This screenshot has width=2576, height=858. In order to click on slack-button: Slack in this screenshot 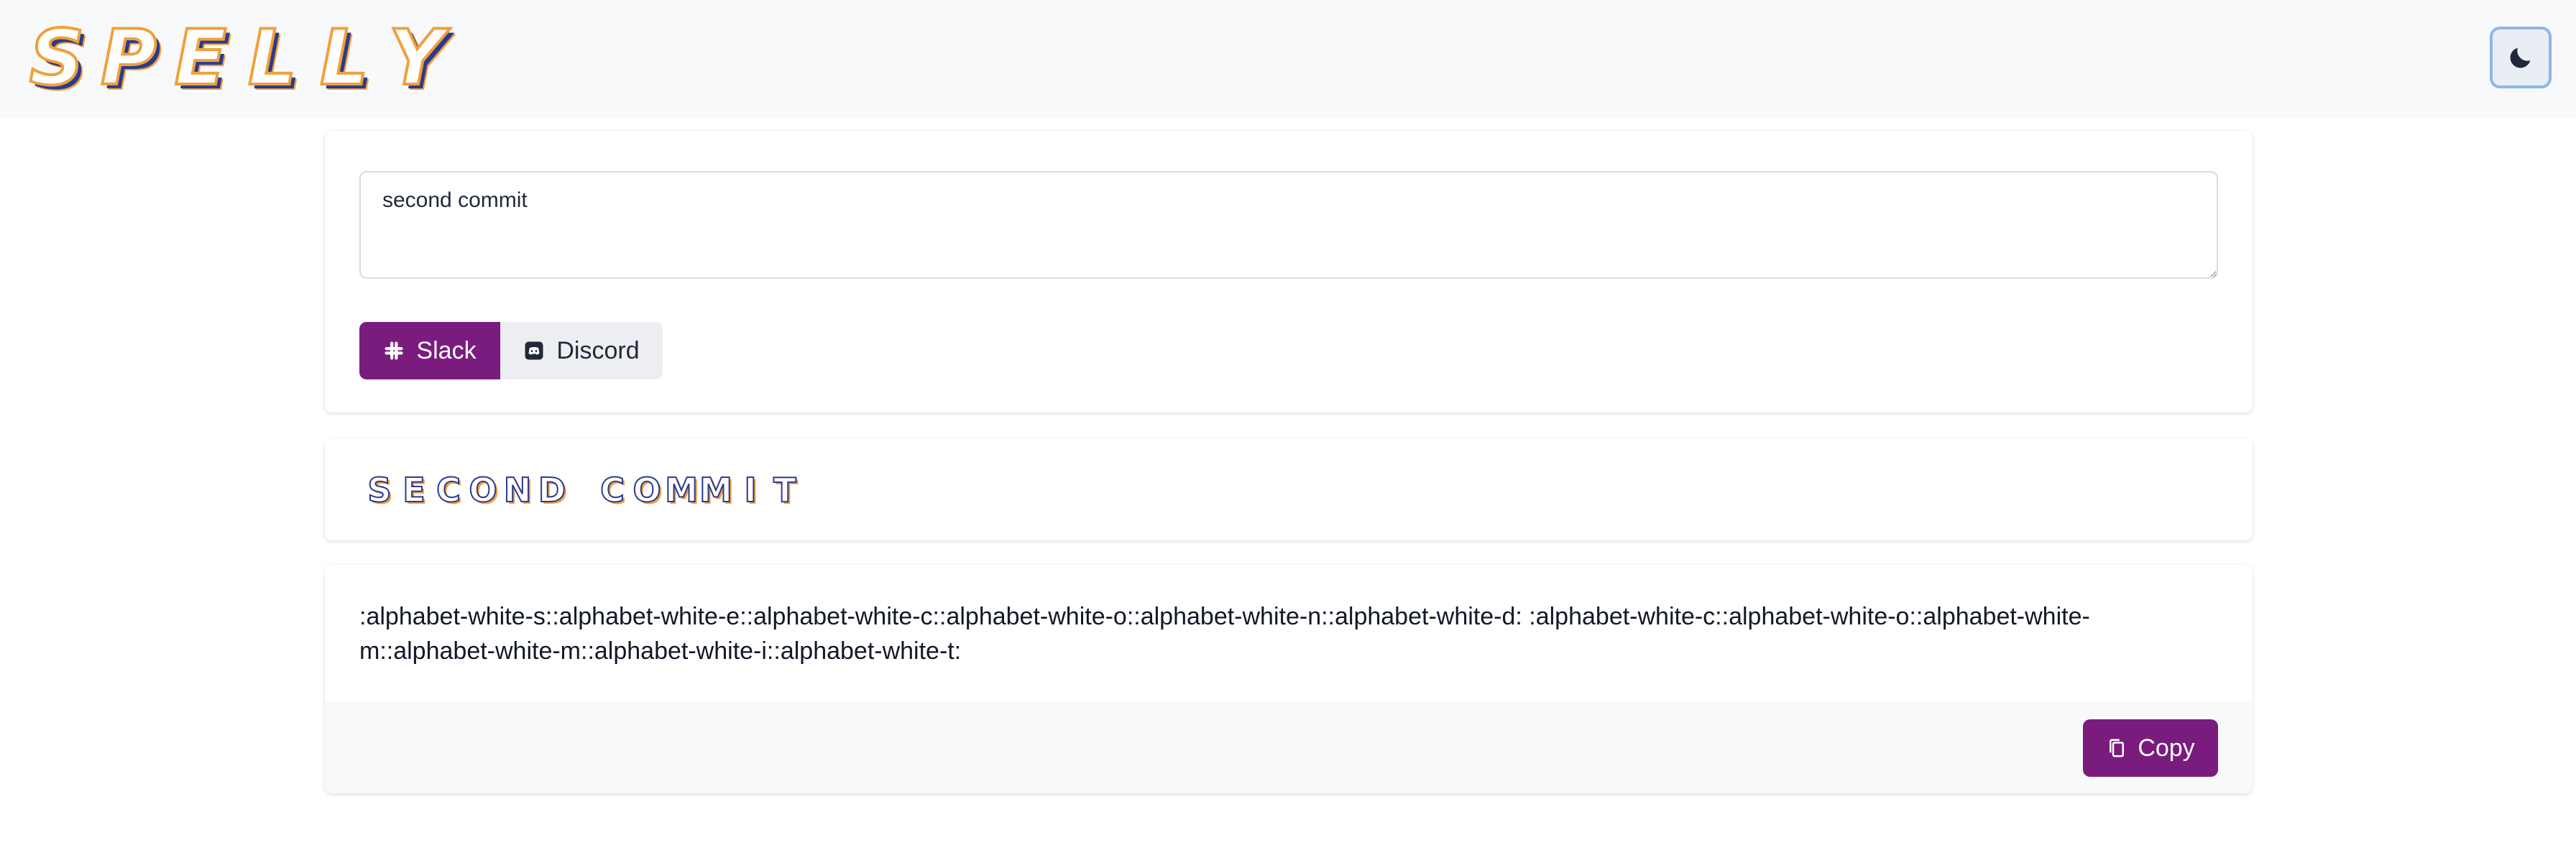, I will do `click(429, 350)`.